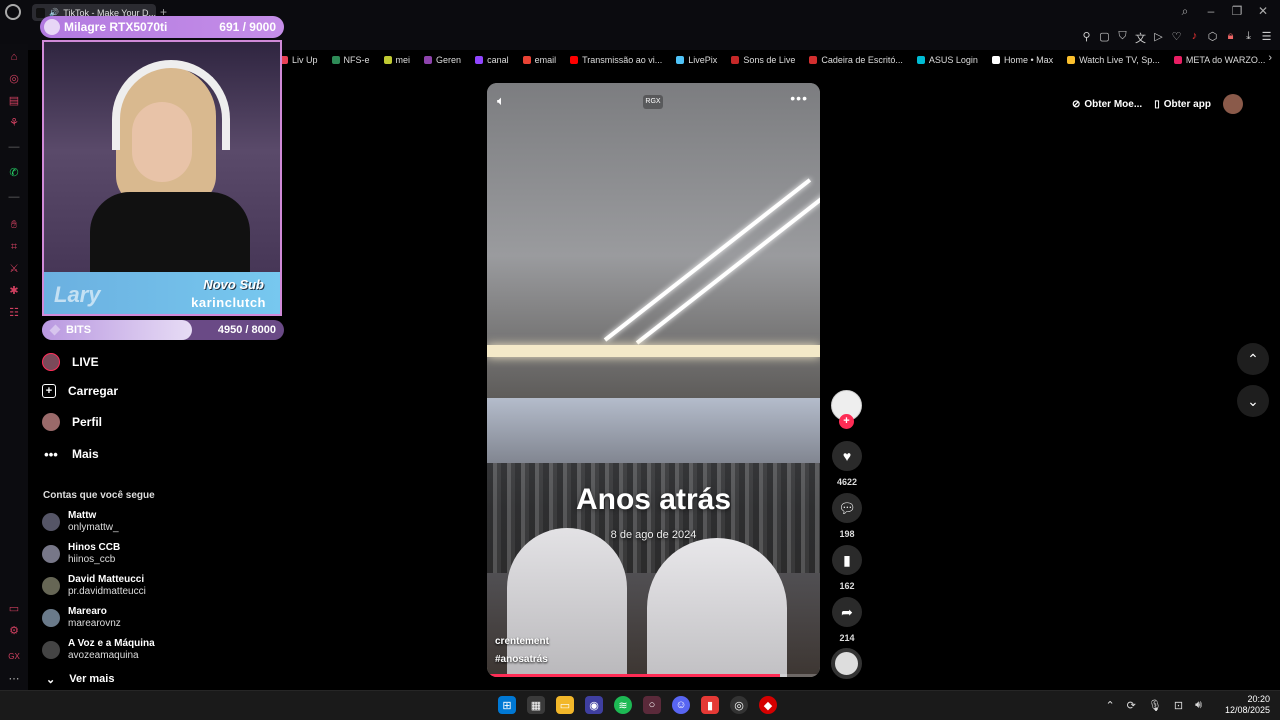 This screenshot has height=720, width=1280. I want to click on bookmark-item: Geren, so click(442, 60).